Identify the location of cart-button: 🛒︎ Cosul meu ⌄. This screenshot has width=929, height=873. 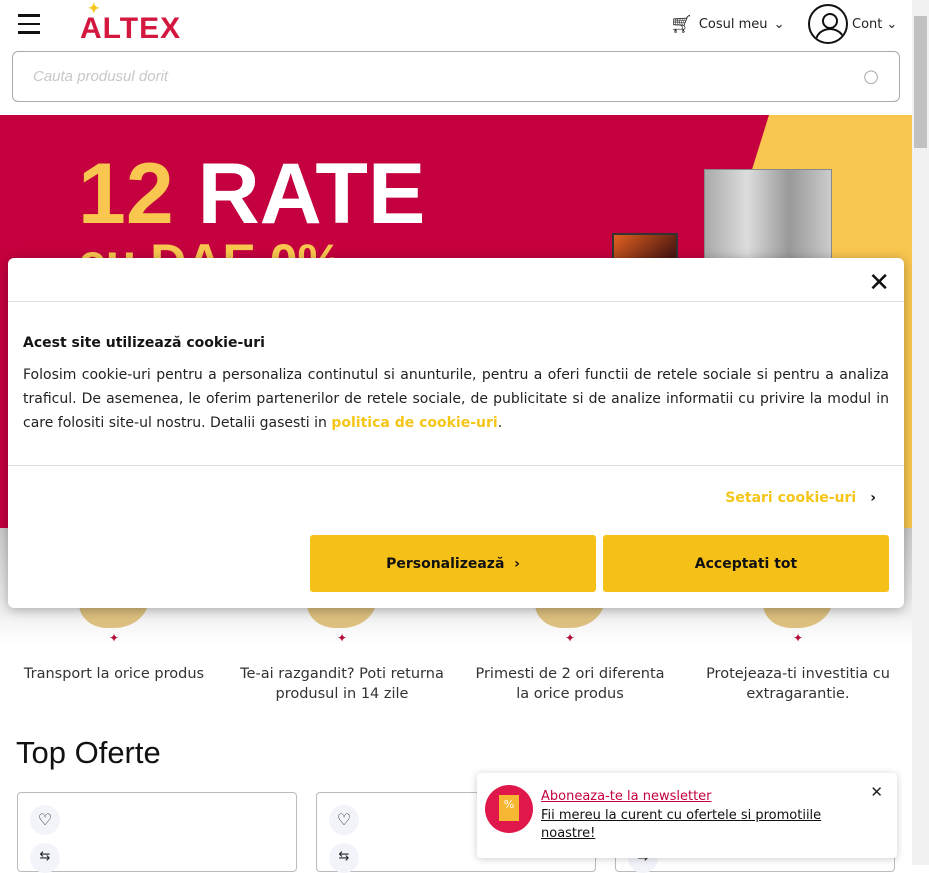
(727, 24).